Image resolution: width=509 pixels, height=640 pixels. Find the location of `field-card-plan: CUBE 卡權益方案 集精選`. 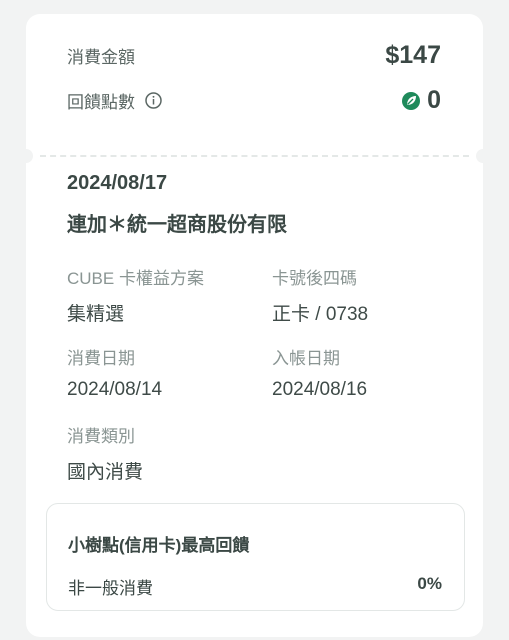

field-card-plan: CUBE 卡權益方案 集精選 is located at coordinates (135, 295).